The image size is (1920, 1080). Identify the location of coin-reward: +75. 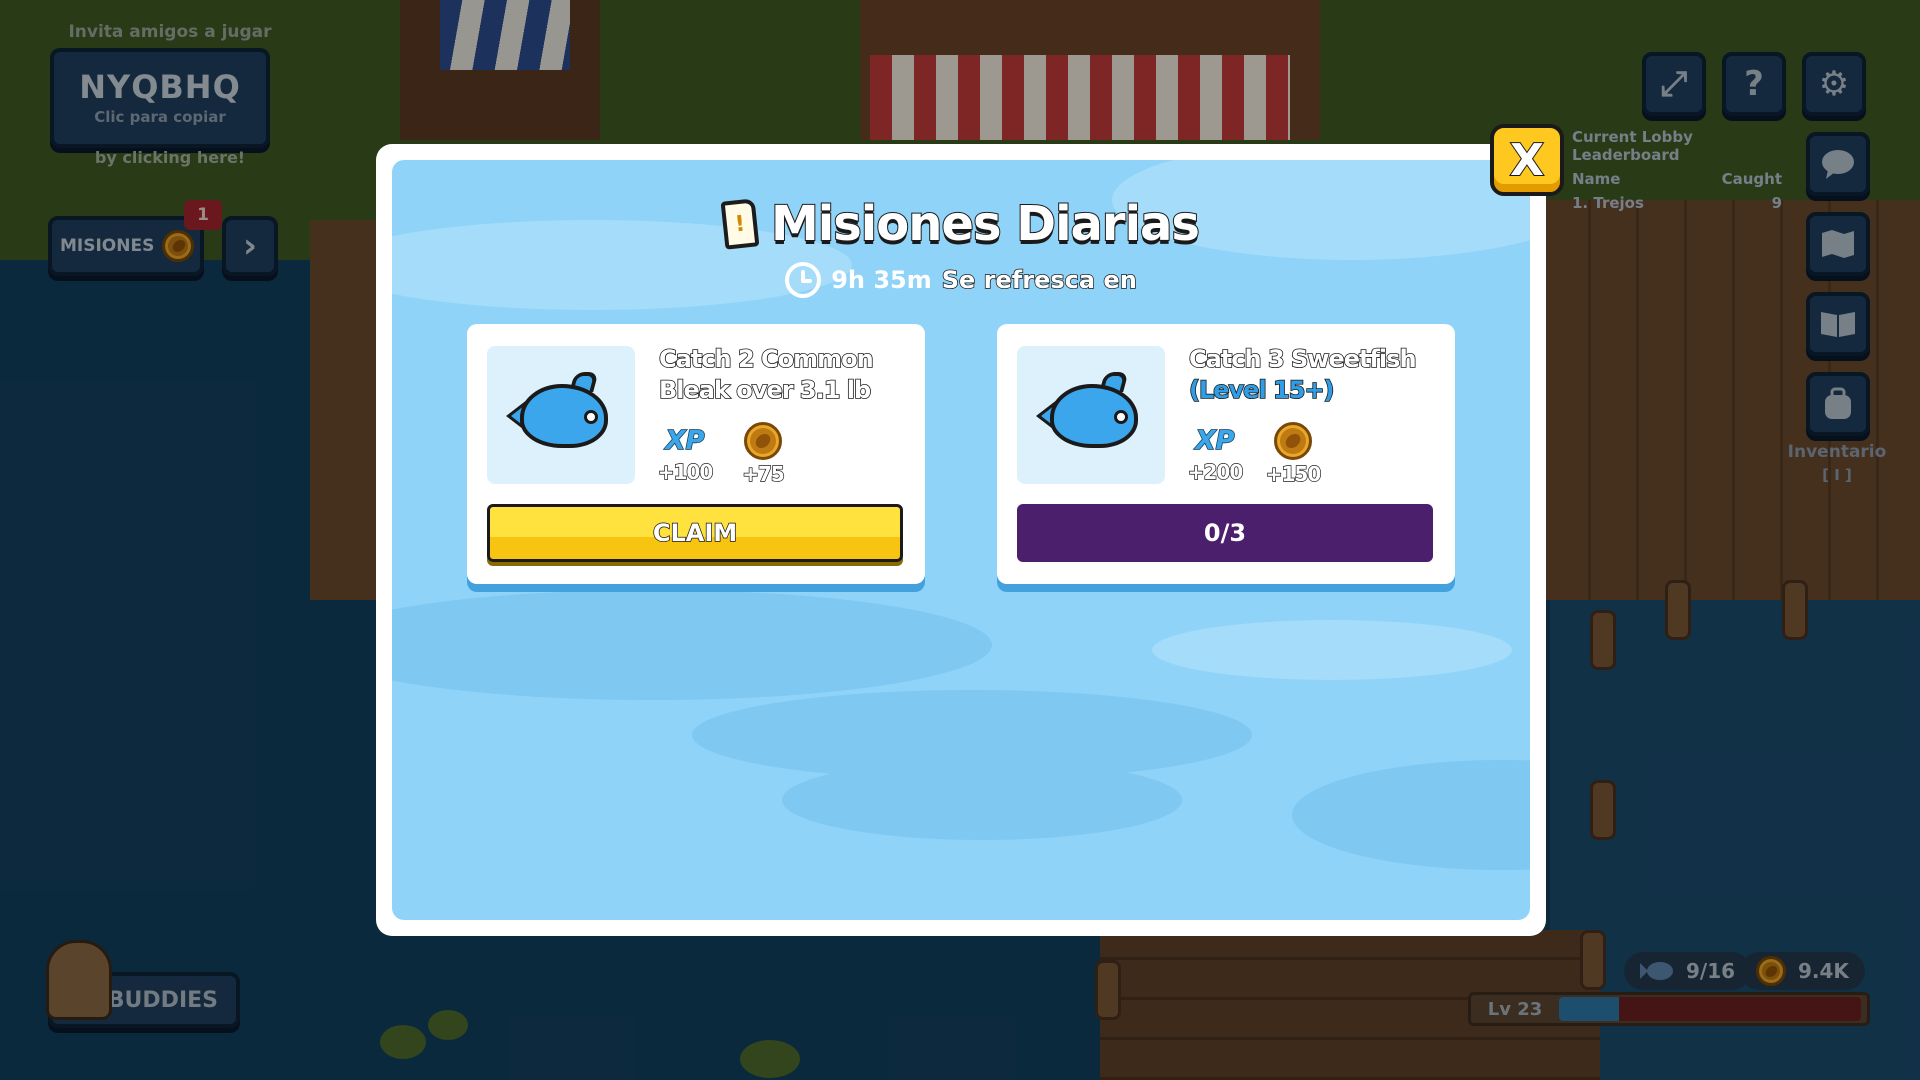
(763, 454).